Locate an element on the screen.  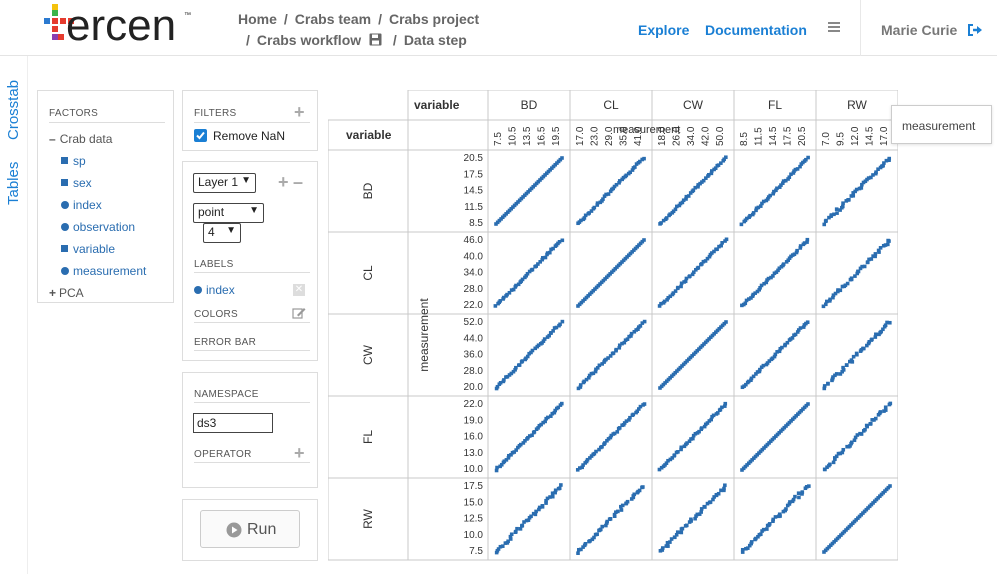
factor-observation: observation is located at coordinates (98, 227).